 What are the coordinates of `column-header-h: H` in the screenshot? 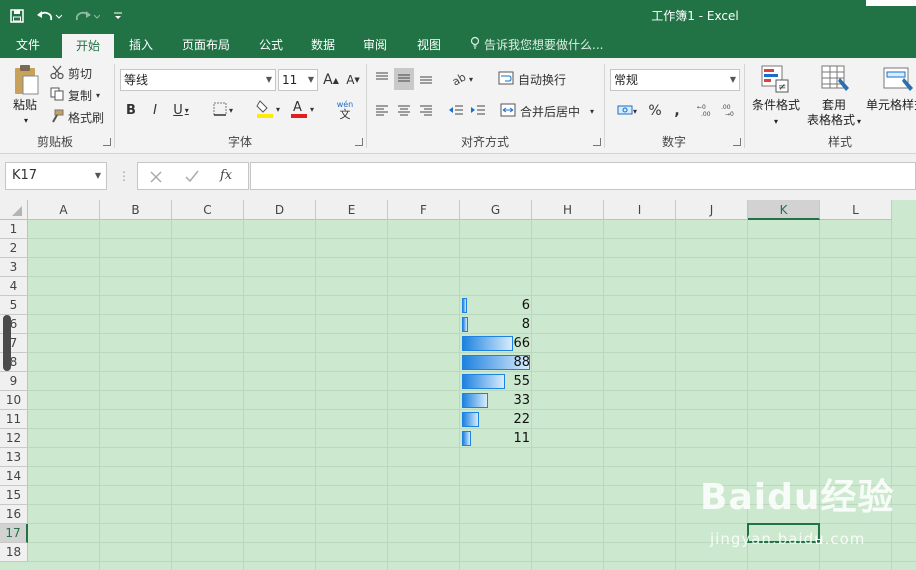 It's located at (568, 210).